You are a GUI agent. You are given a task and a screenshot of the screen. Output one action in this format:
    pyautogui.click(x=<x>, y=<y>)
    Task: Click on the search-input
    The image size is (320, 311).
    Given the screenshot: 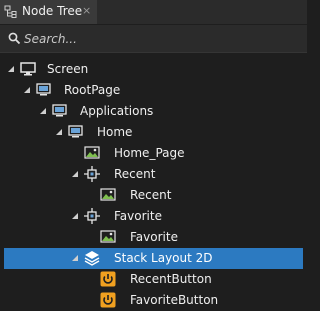 What is the action you would take?
    pyautogui.click(x=159, y=39)
    